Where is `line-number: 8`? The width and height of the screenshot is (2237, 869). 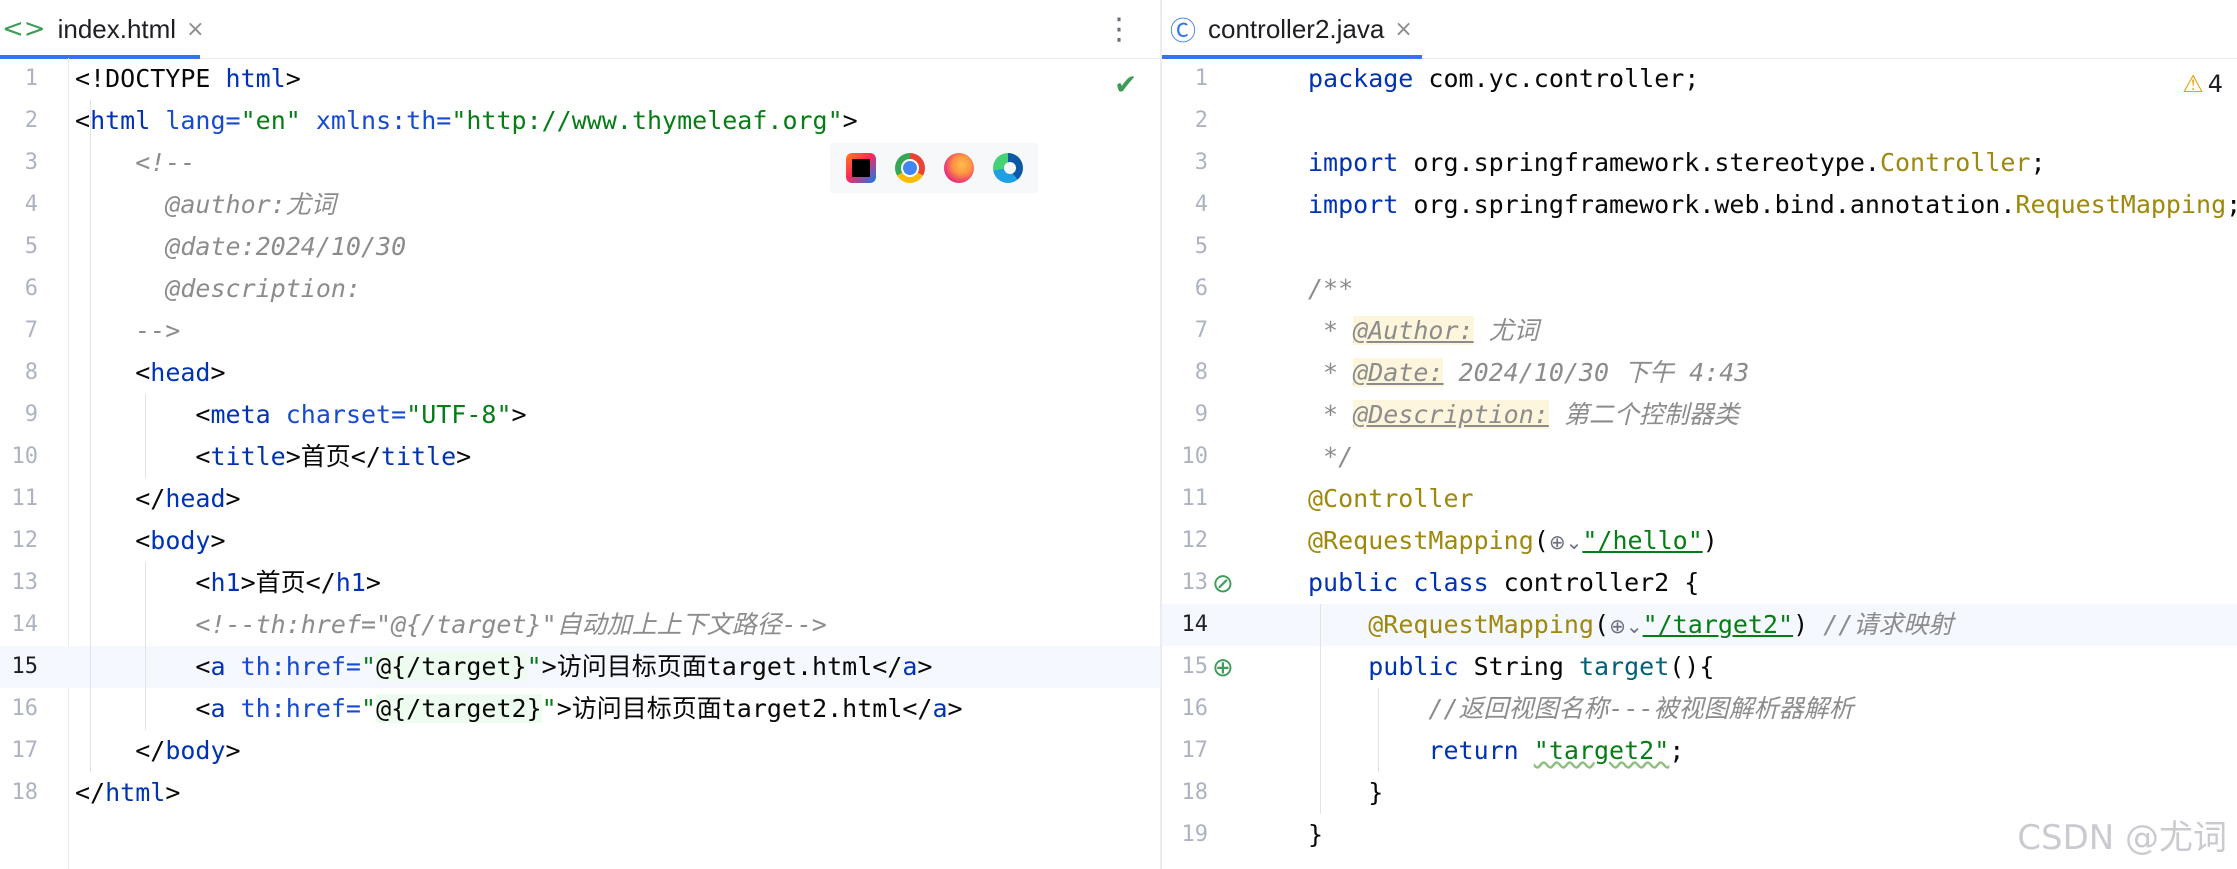
line-number: 8 is located at coordinates (1201, 372).